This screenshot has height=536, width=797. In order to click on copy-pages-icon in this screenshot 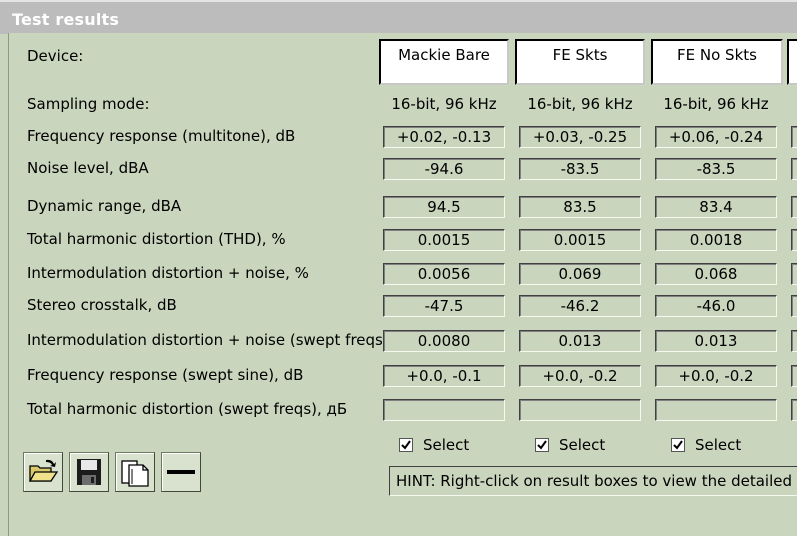, I will do `click(135, 473)`.